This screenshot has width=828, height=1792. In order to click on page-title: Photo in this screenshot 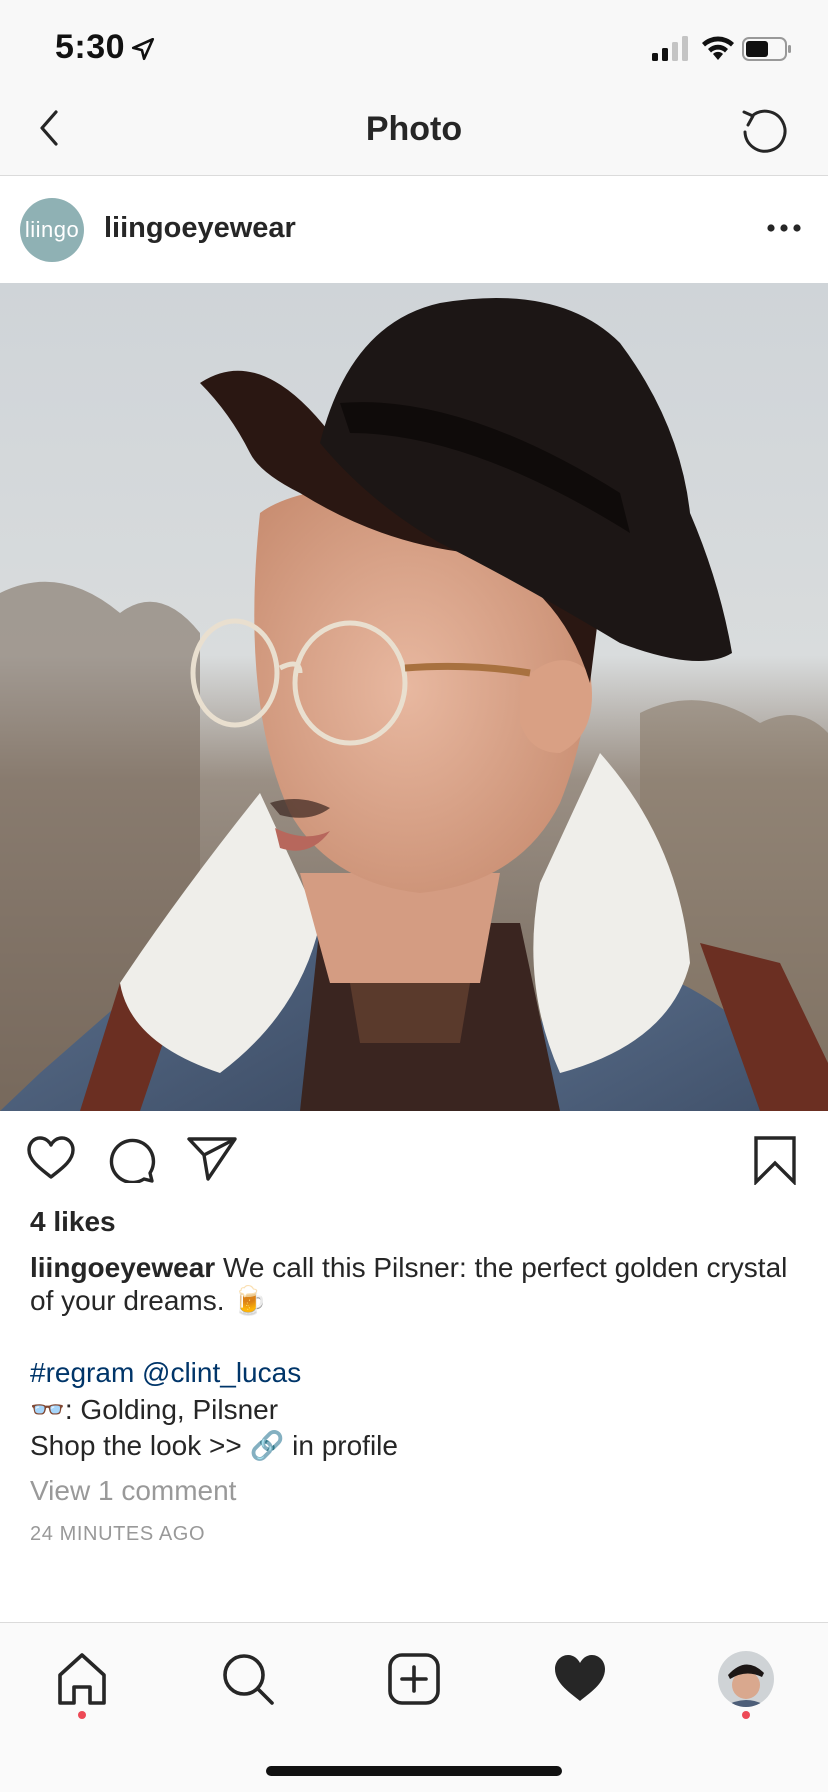, I will do `click(414, 129)`.